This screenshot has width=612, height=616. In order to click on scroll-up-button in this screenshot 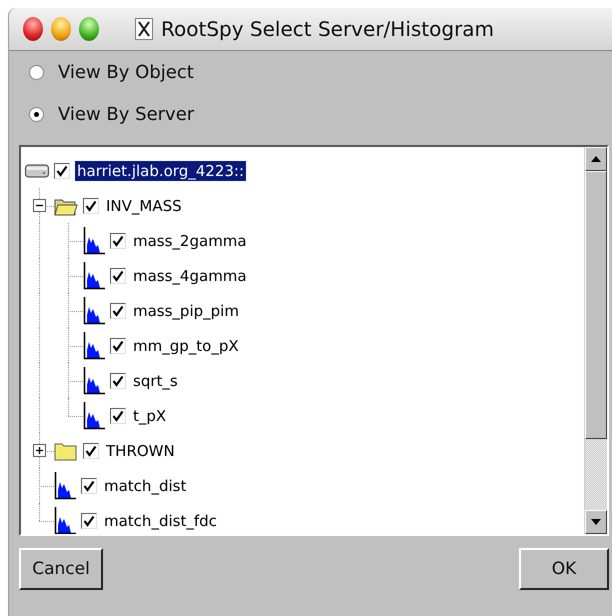, I will do `click(596, 159)`.